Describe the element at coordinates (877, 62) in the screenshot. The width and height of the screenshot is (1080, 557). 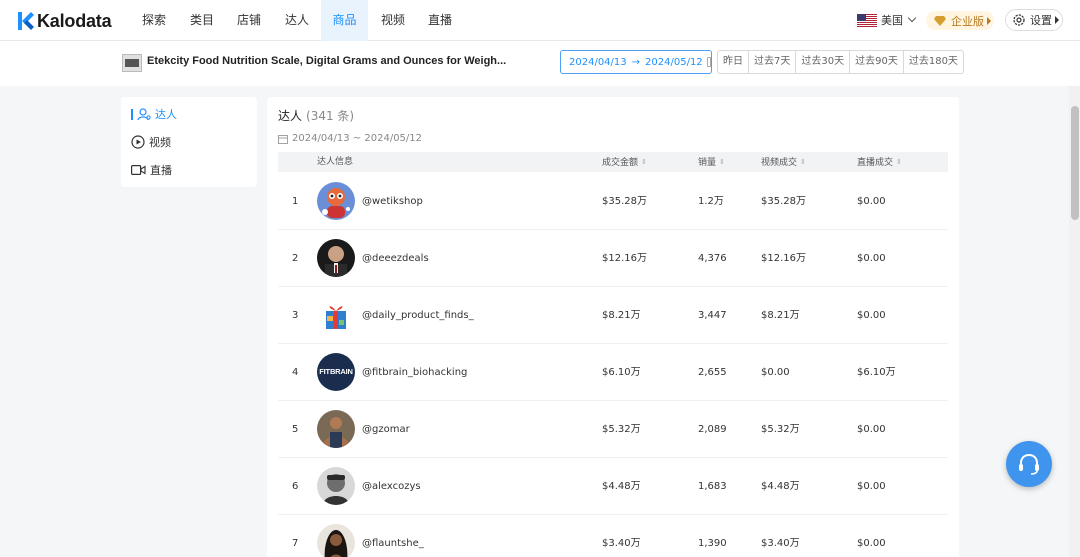
I see `quick-range-90d: 过去90天` at that location.